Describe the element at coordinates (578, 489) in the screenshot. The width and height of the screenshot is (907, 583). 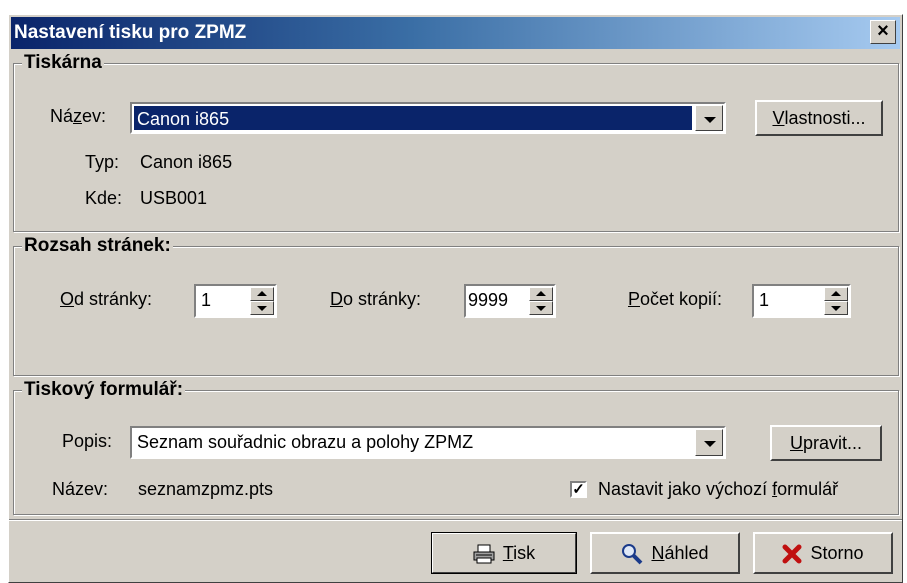
I see `default-form-checkbox: ✓` at that location.